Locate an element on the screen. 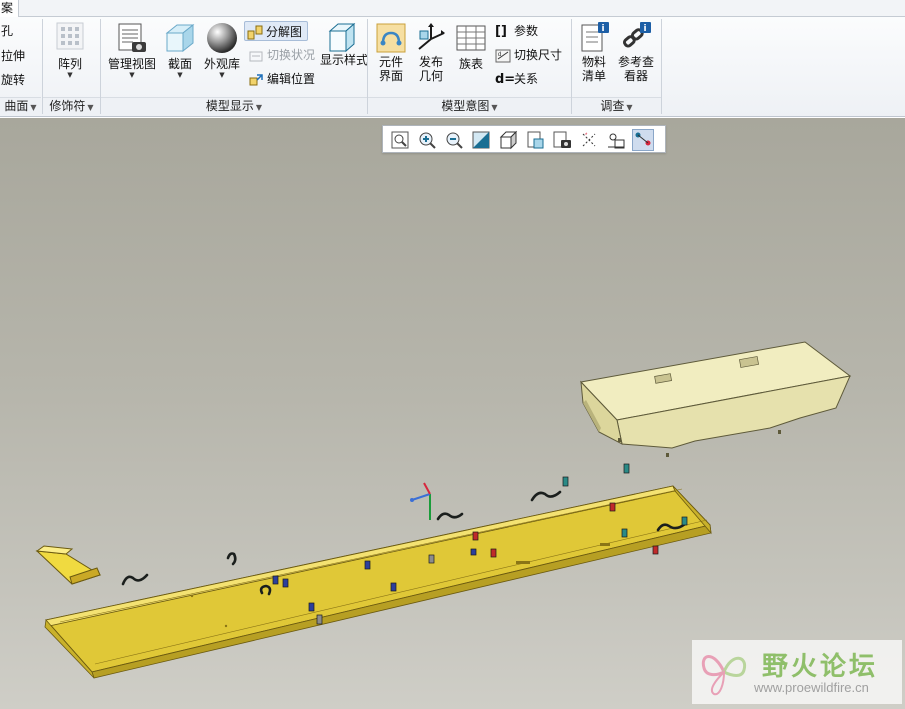  display-style-cube-icon is located at coordinates (342, 37).